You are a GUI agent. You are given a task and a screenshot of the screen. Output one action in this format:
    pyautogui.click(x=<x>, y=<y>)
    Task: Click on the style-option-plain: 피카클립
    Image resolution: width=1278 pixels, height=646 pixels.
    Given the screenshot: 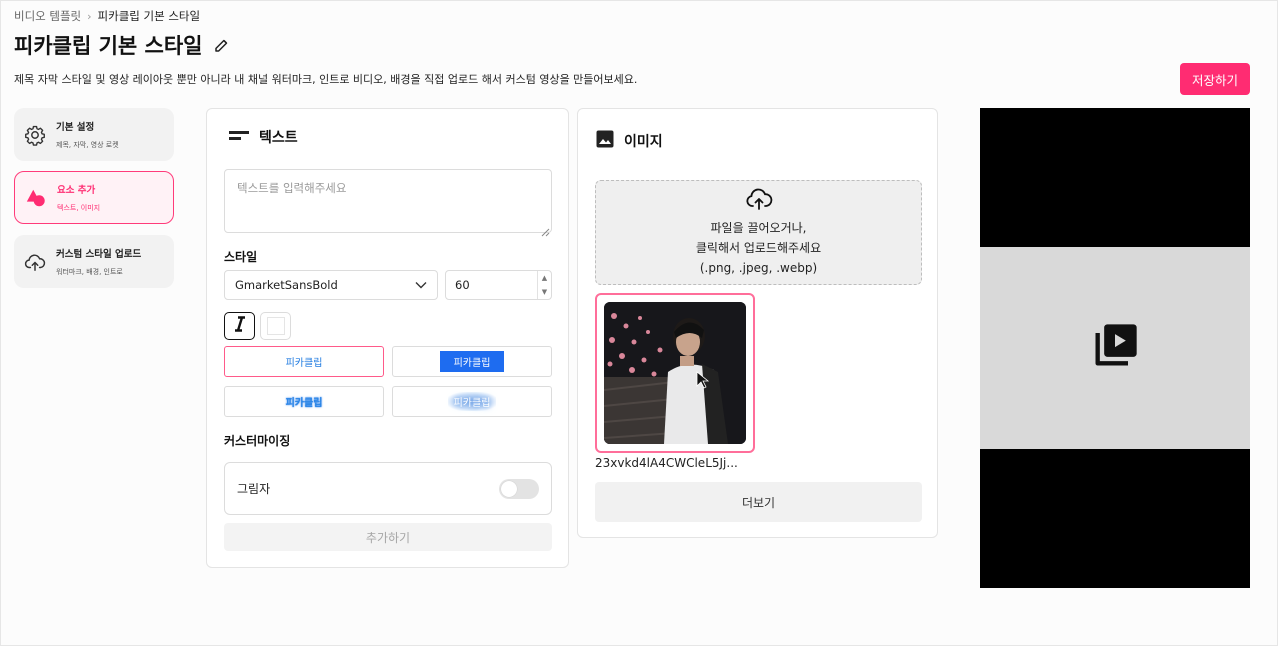 What is the action you would take?
    pyautogui.click(x=304, y=361)
    